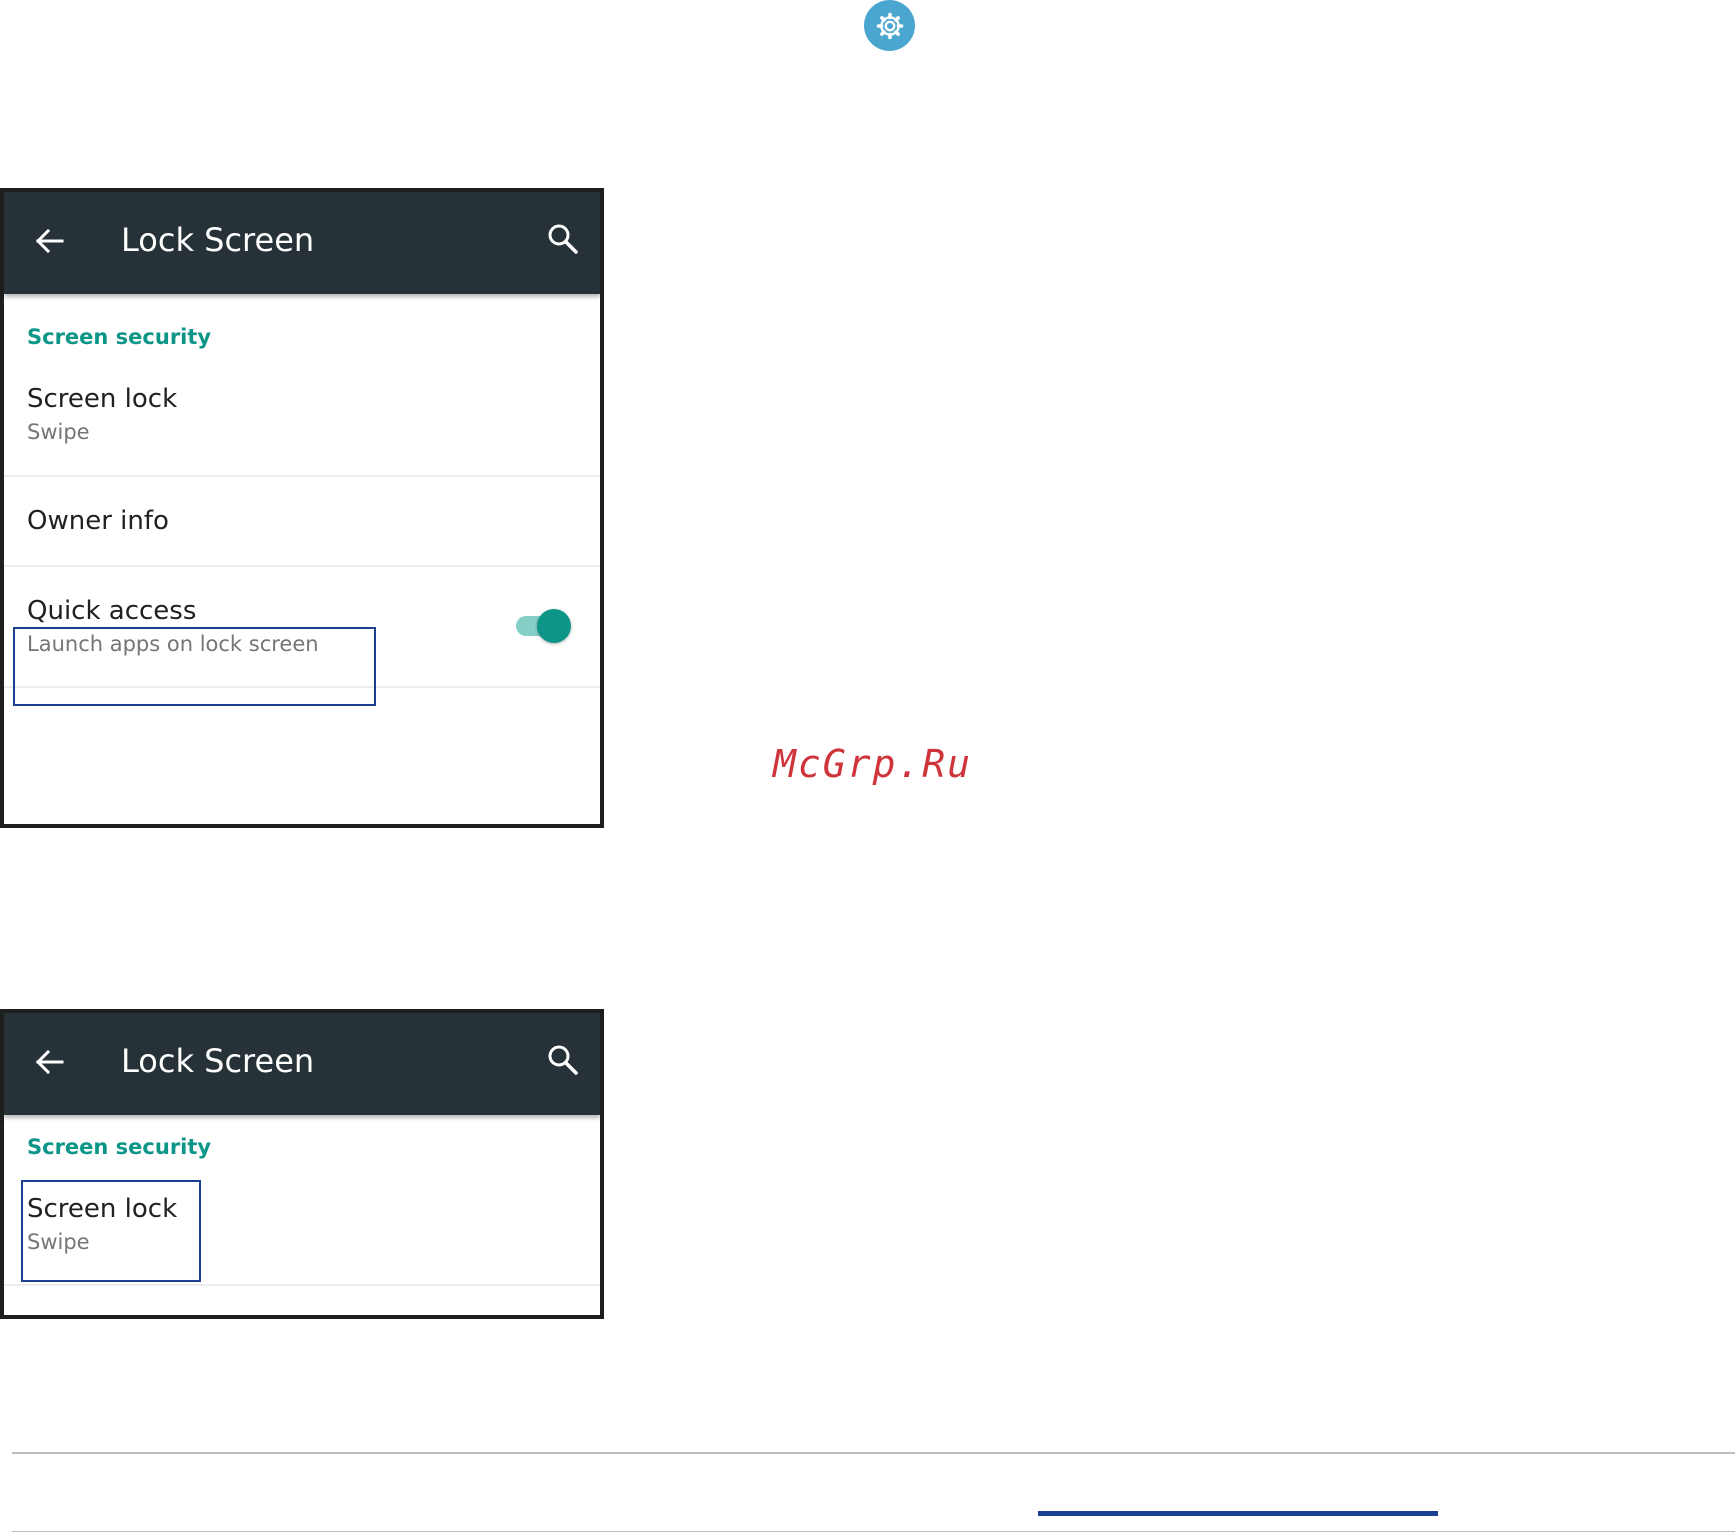  I want to click on watermark: McGrp.Ru, so click(873, 764).